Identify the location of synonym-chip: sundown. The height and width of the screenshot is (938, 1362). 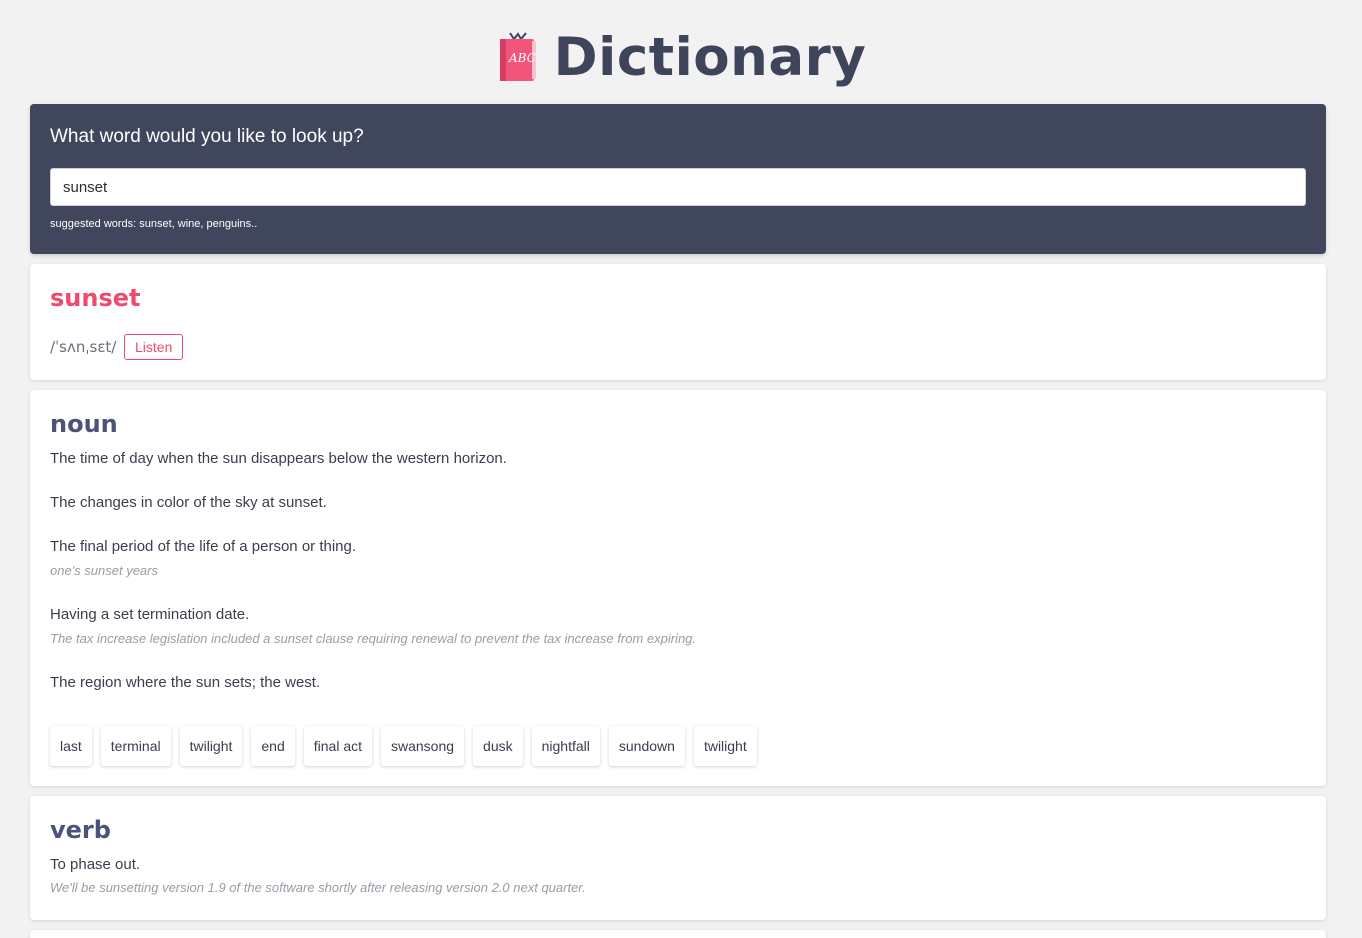
(646, 746).